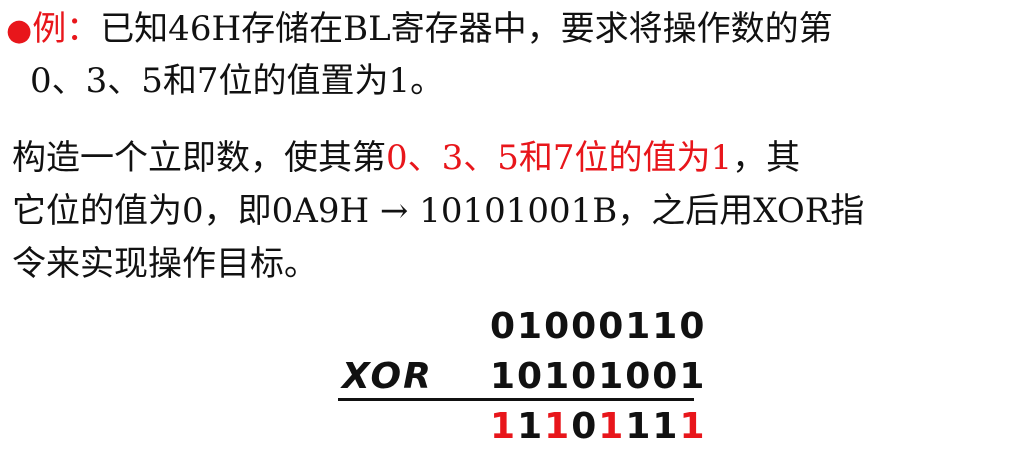 This screenshot has height=461, width=1027. I want to click on example-line-2: 0、3、5和7位的值置为1。, so click(237, 81).